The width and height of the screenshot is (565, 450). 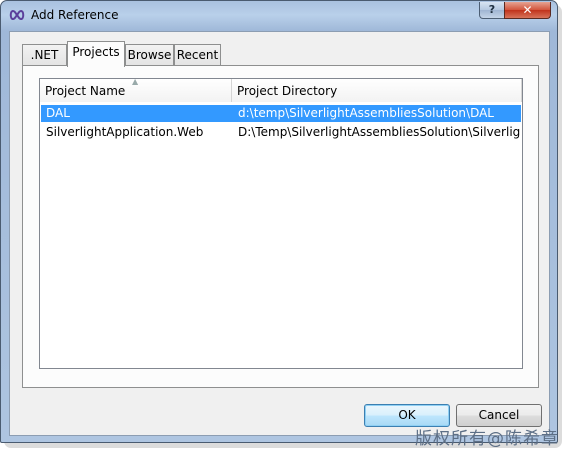 I want to click on tab-projects: Projects, so click(x=96, y=54).